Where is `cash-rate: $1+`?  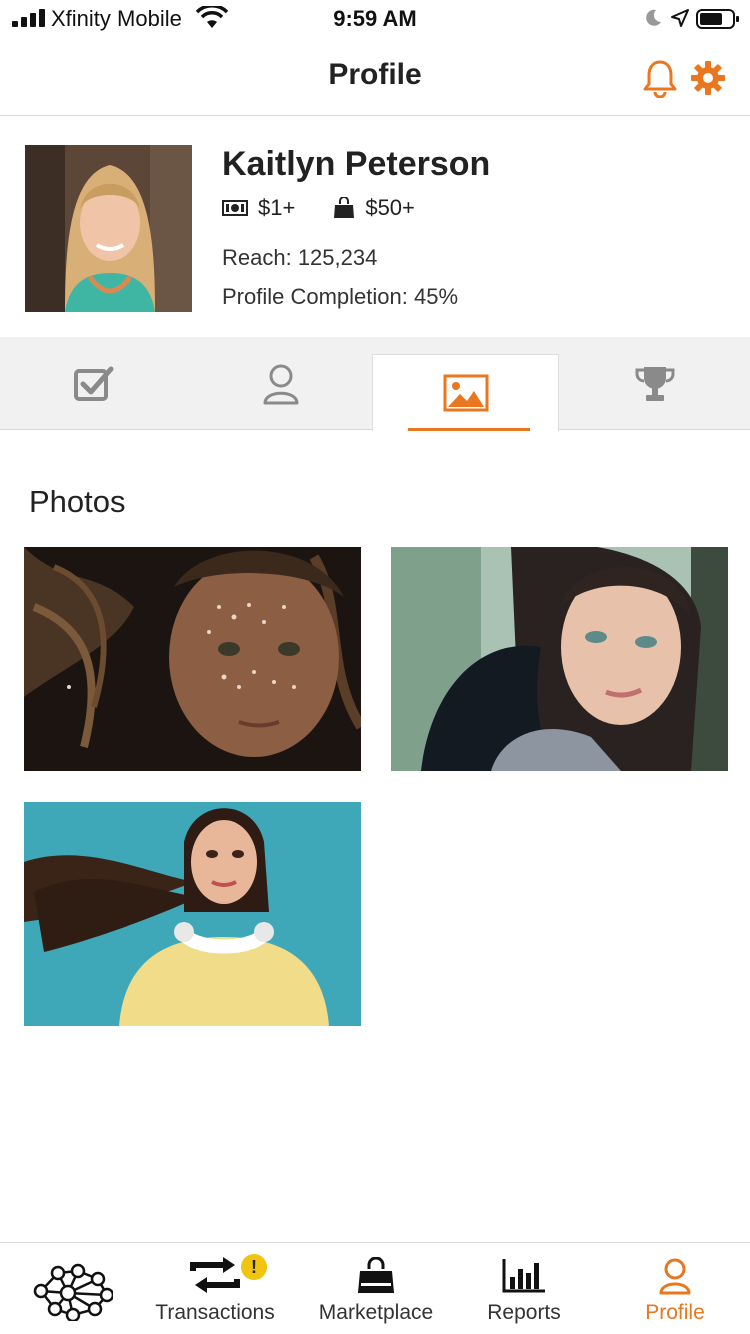 cash-rate: $1+ is located at coordinates (277, 207).